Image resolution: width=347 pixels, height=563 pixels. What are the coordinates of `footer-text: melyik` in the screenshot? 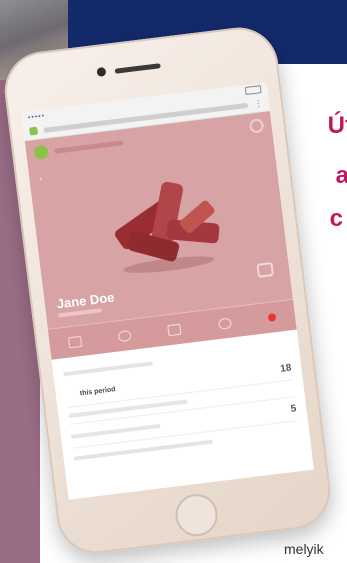 It's located at (304, 549).